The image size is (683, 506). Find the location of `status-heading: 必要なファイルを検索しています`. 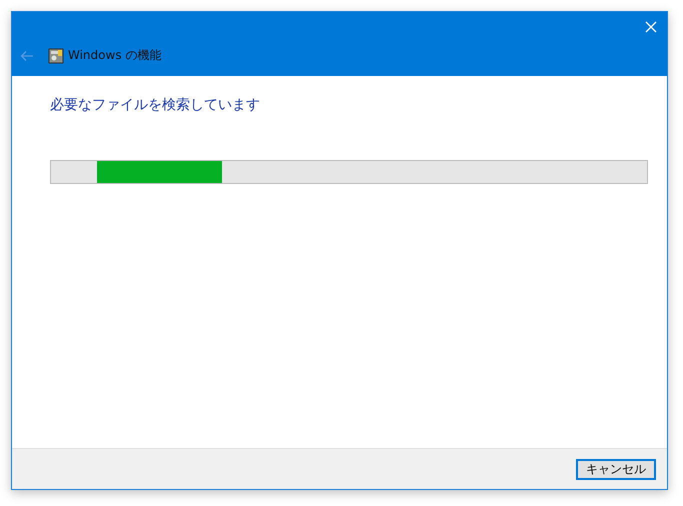

status-heading: 必要なファイルを検索しています is located at coordinates (155, 105).